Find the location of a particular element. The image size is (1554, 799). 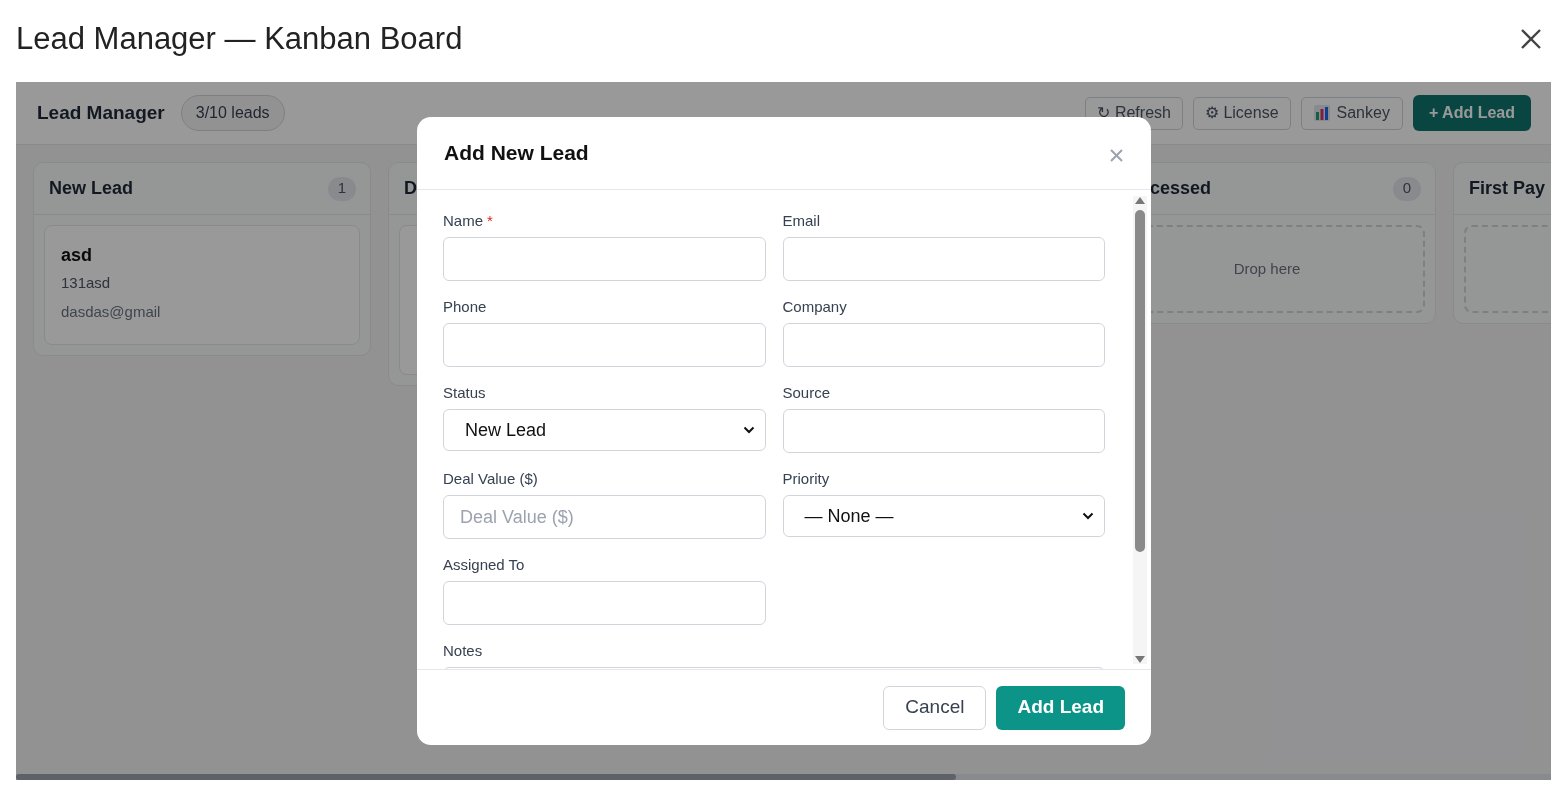

field-label: Priority is located at coordinates (806, 479).